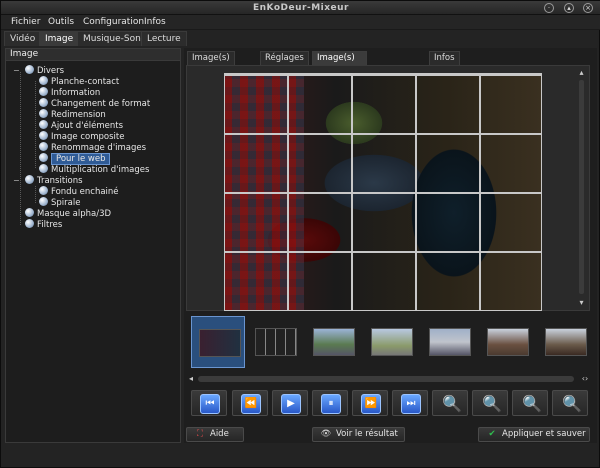  I want to click on tab-reglages: Réglages, so click(284, 58).